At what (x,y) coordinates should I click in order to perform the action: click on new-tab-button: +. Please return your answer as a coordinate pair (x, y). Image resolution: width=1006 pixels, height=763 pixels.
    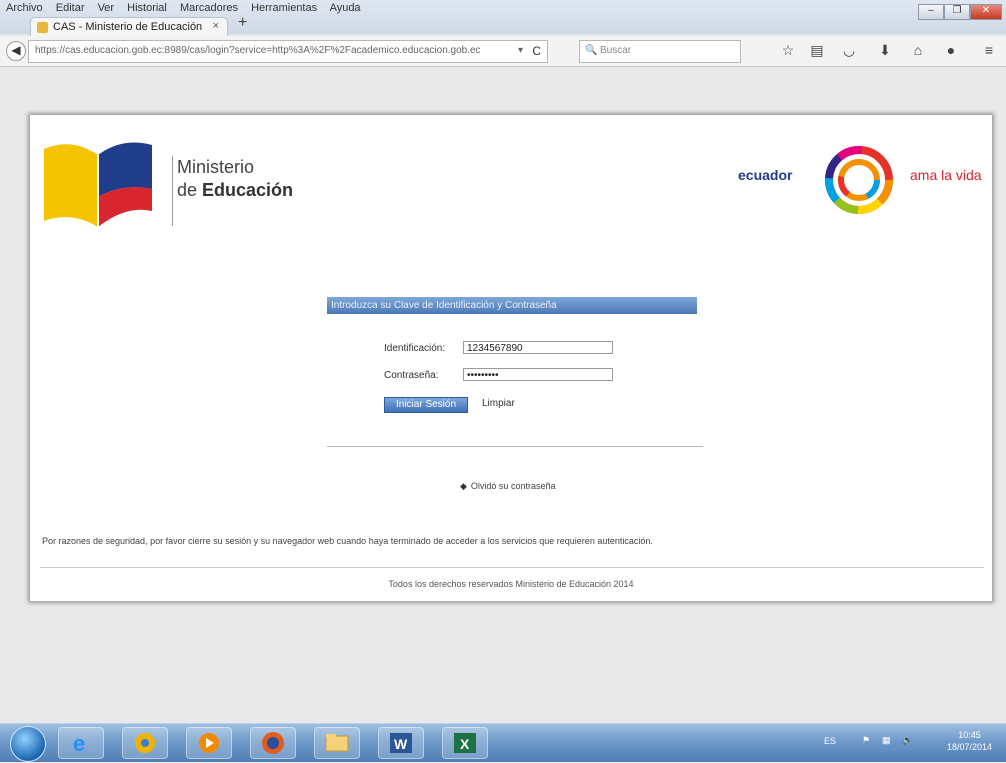
    Looking at the image, I should click on (242, 23).